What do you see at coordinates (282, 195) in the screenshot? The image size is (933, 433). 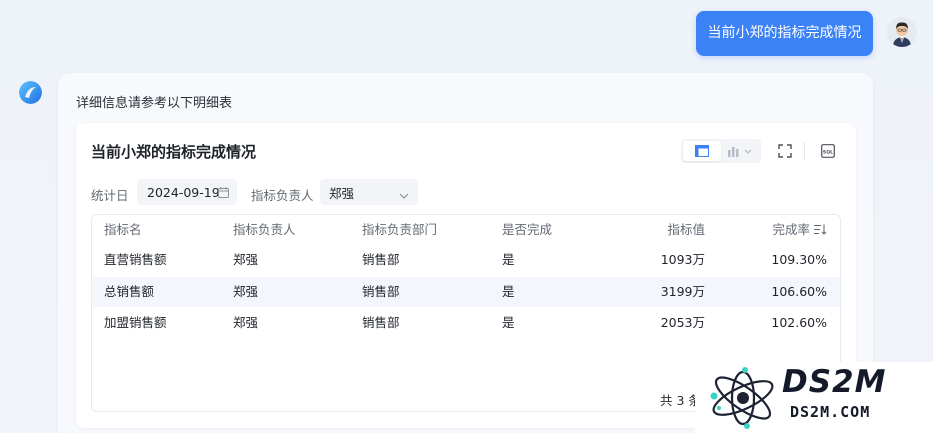 I see `owner-filter-label: 指标负责人` at bounding box center [282, 195].